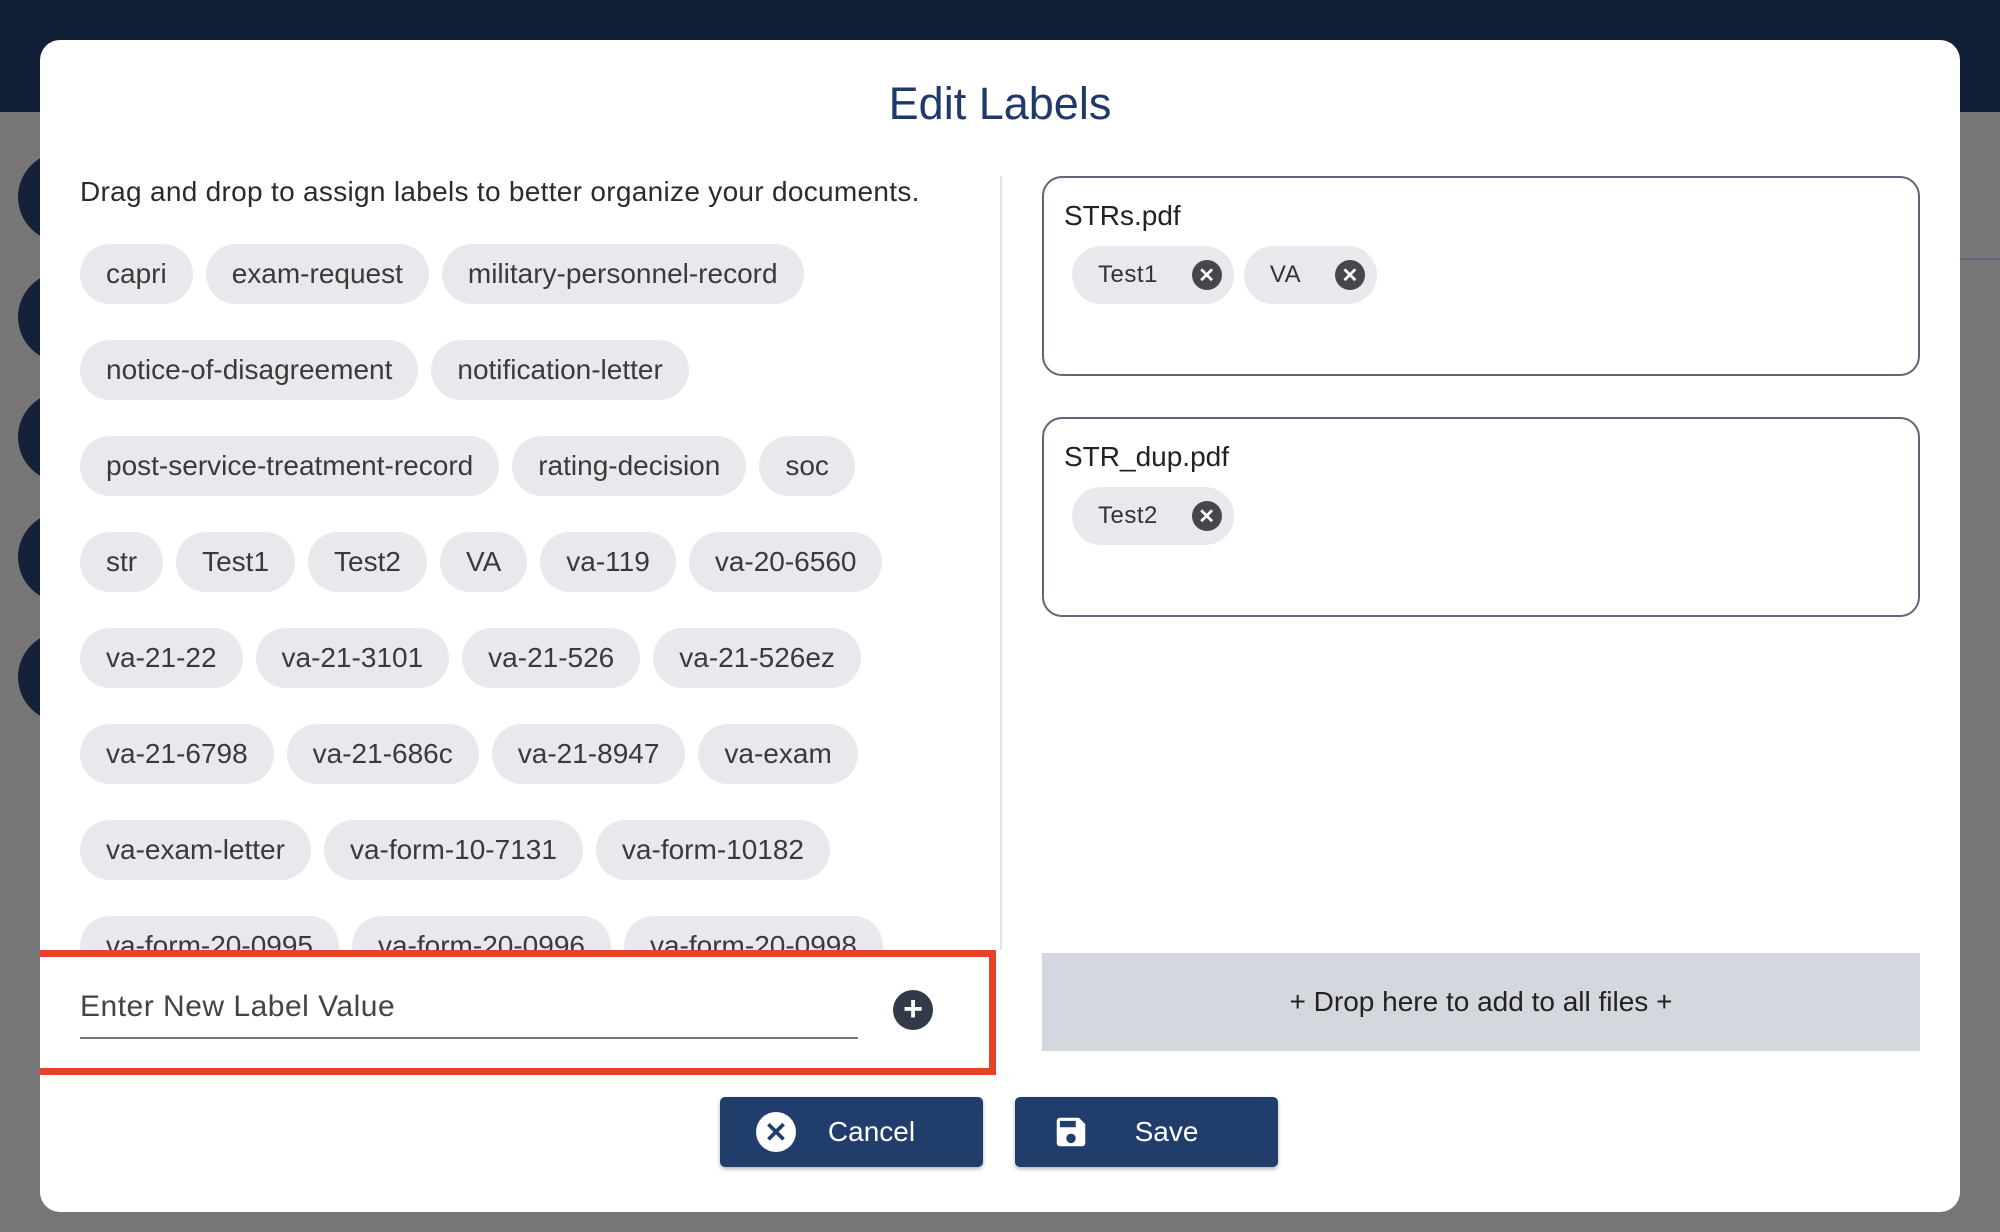  I want to click on file-name: STRs.pdf, so click(1122, 215).